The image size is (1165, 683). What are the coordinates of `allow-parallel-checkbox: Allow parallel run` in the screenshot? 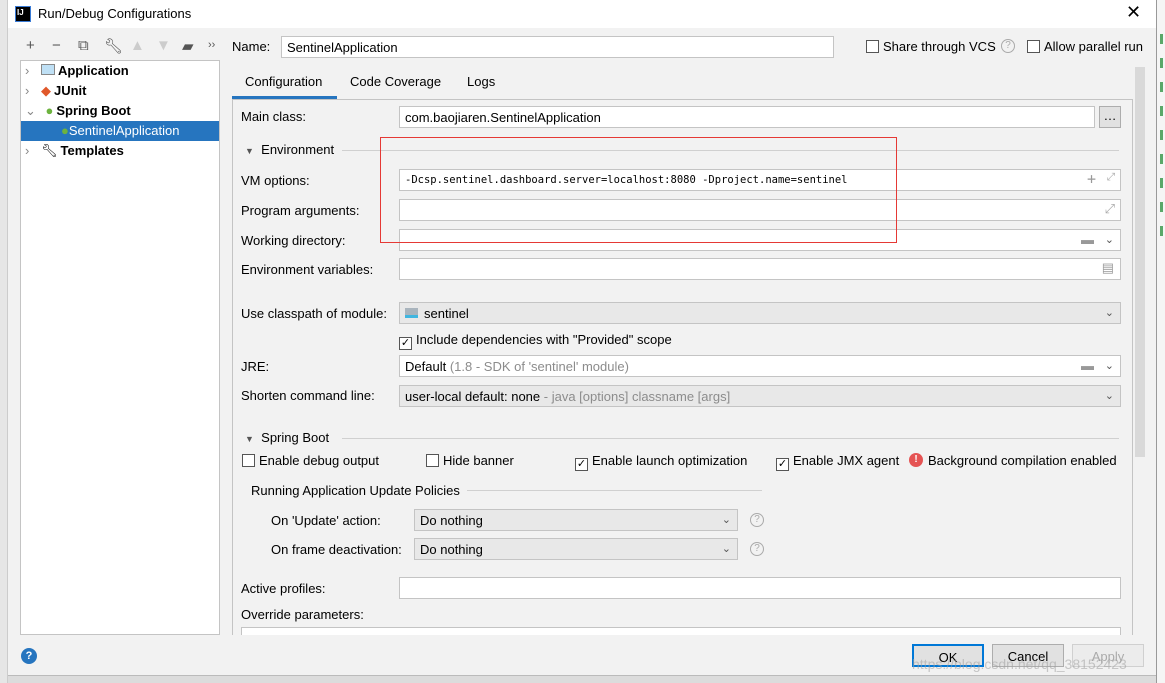 It's located at (1085, 46).